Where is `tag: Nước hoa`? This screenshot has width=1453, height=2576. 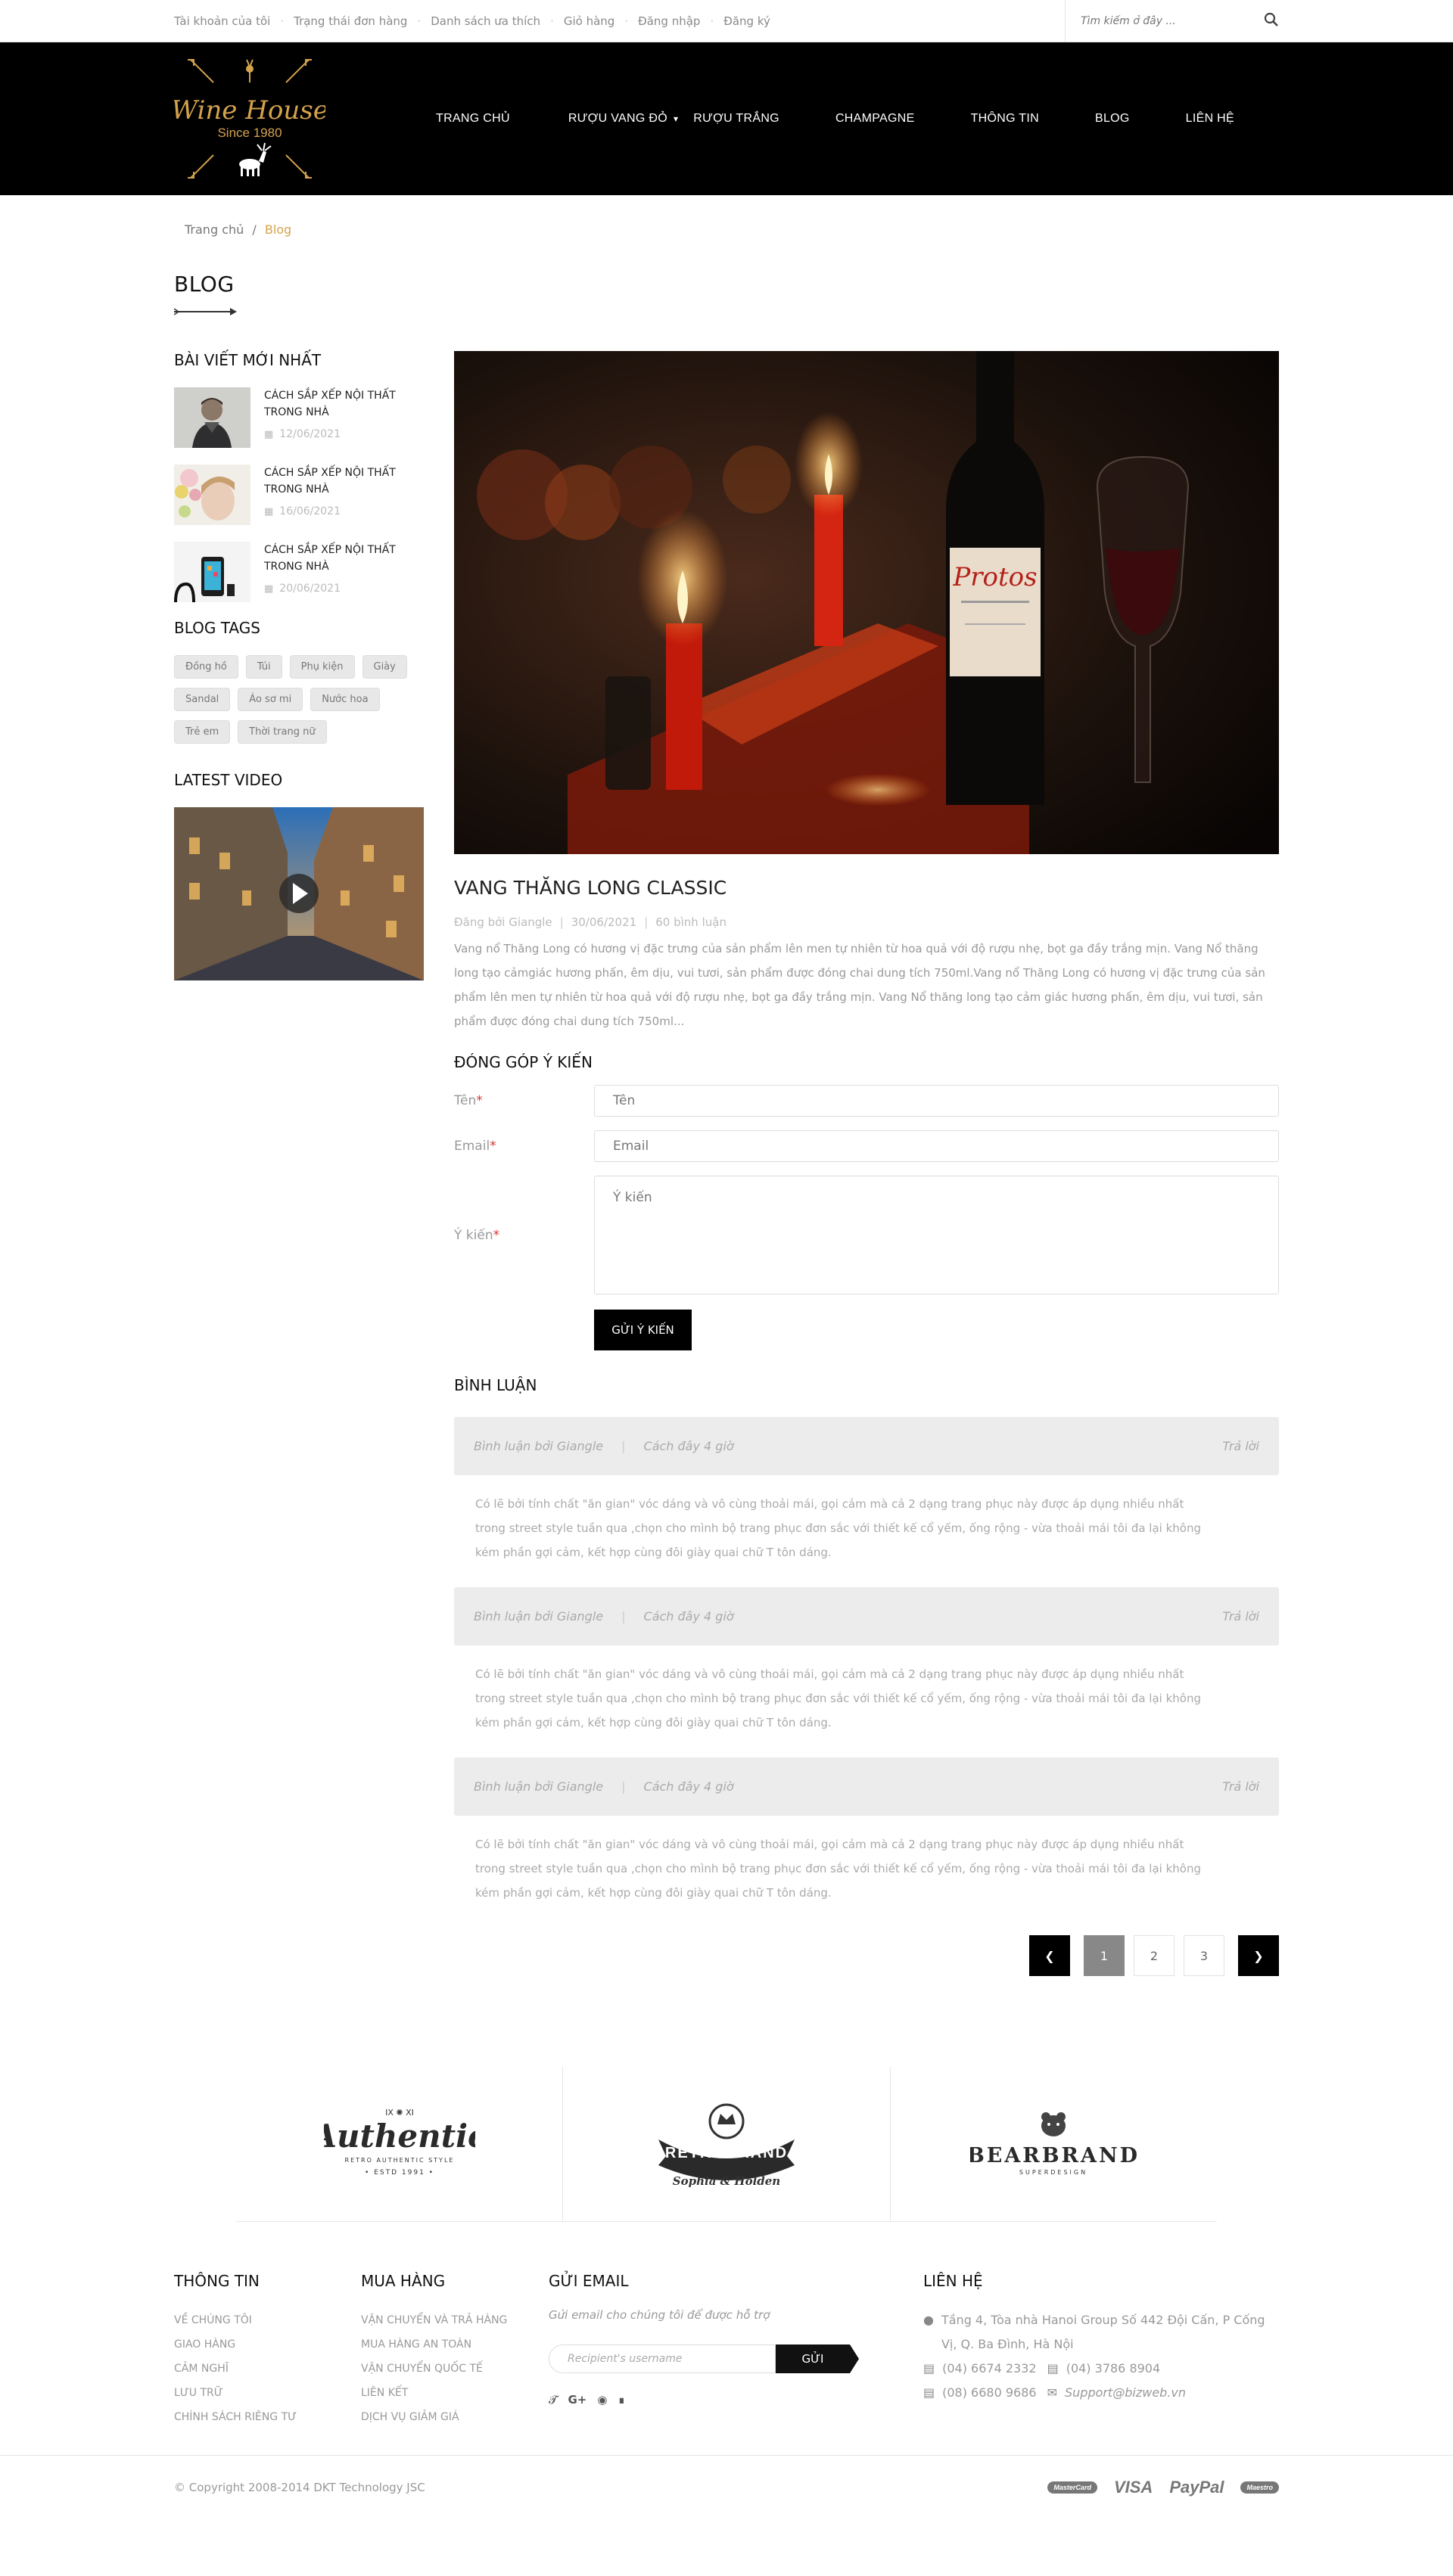 tag: Nước hoa is located at coordinates (345, 699).